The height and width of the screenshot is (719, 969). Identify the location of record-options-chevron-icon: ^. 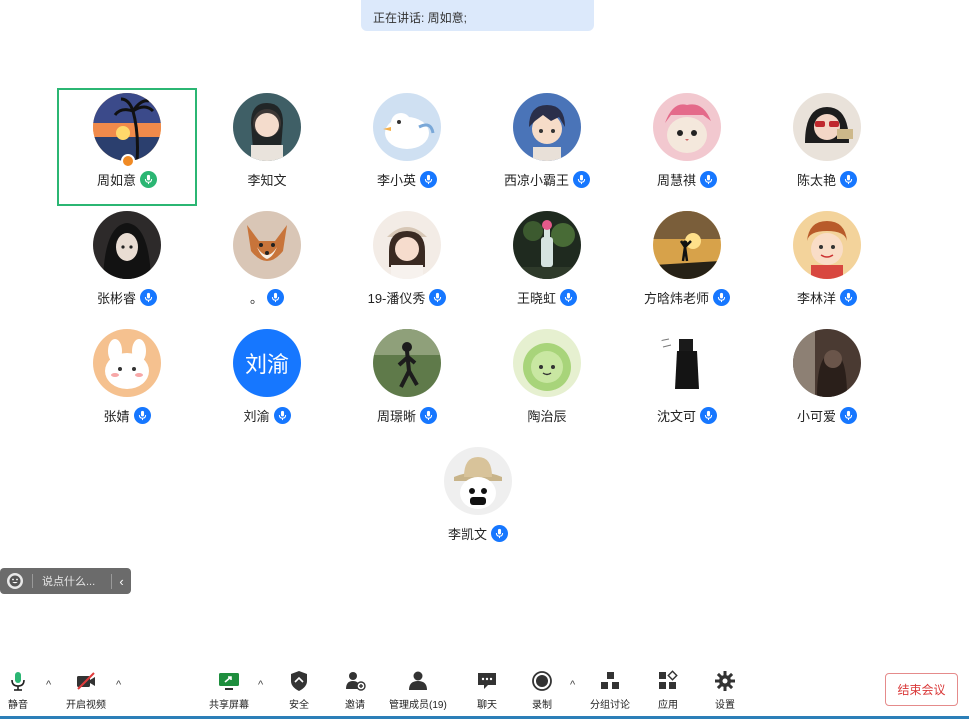
(572, 685).